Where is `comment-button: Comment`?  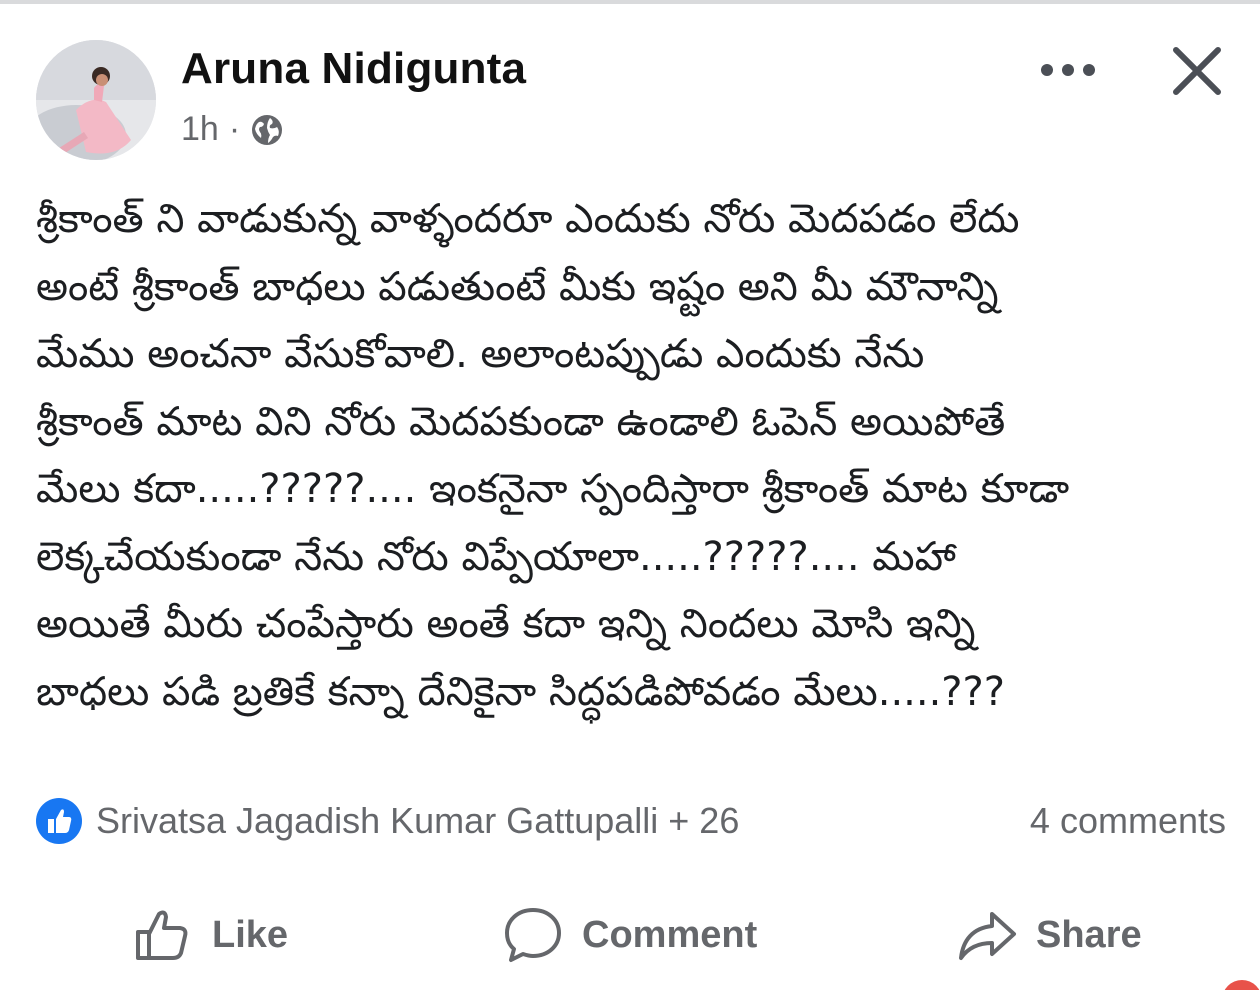
comment-button: Comment is located at coordinates (629, 935).